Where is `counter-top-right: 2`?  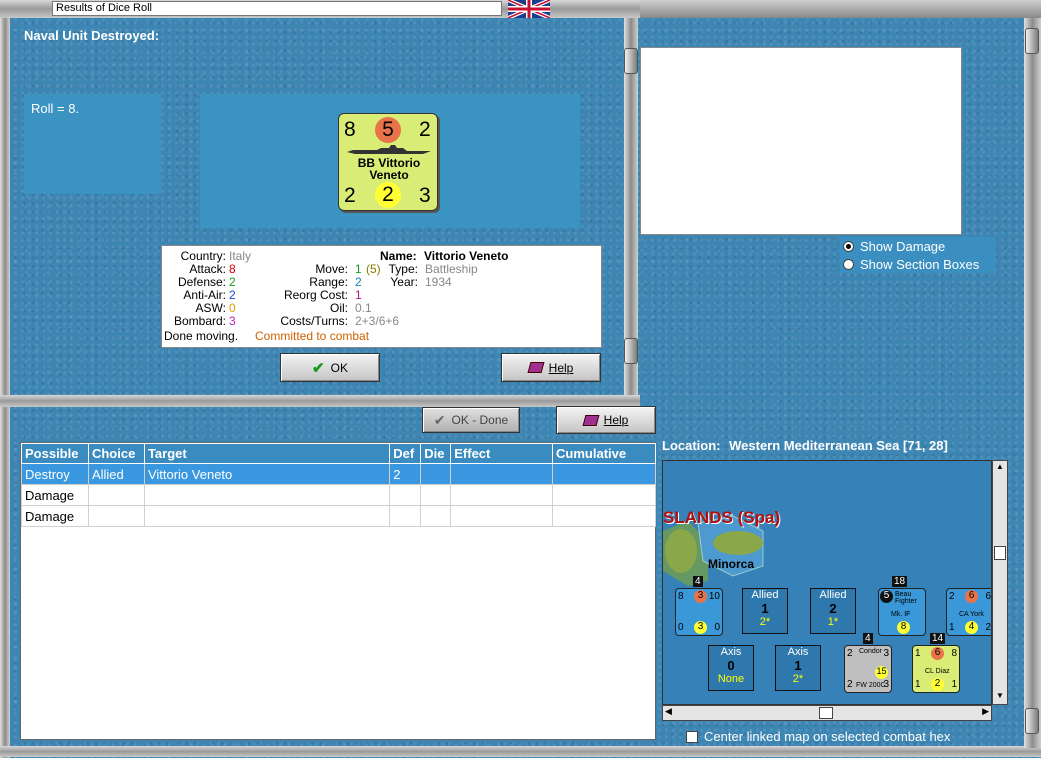 counter-top-right: 2 is located at coordinates (425, 129).